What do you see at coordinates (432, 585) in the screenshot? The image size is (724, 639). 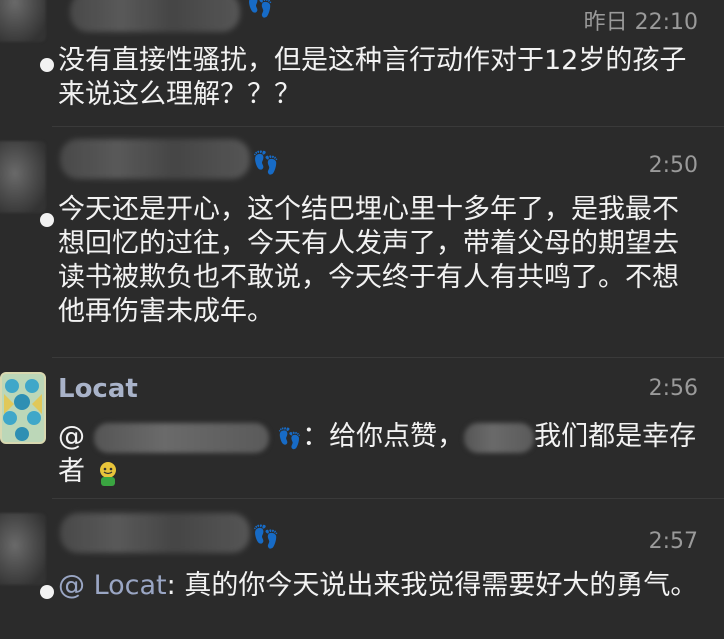 I see `comment-text-body: : 真的你今天说出来我觉得需要好大的勇气。` at bounding box center [432, 585].